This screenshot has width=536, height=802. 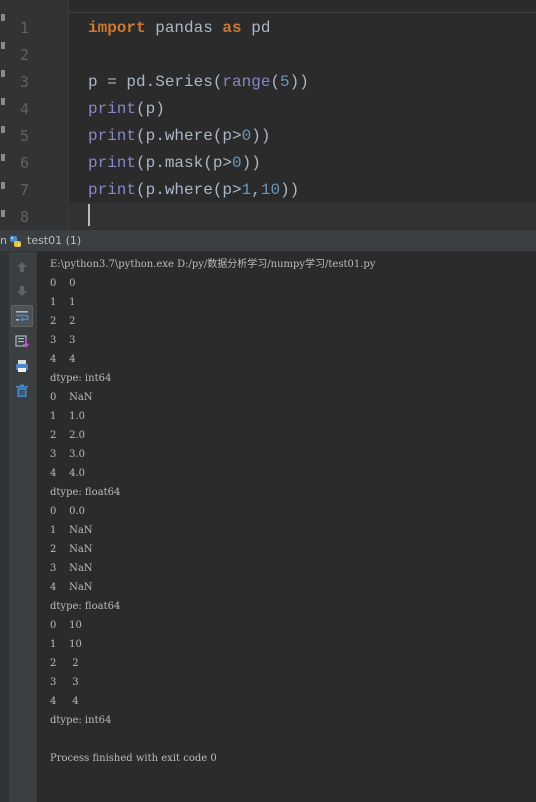 What do you see at coordinates (71, 549) in the screenshot?
I see `console-line: 2 NaN` at bounding box center [71, 549].